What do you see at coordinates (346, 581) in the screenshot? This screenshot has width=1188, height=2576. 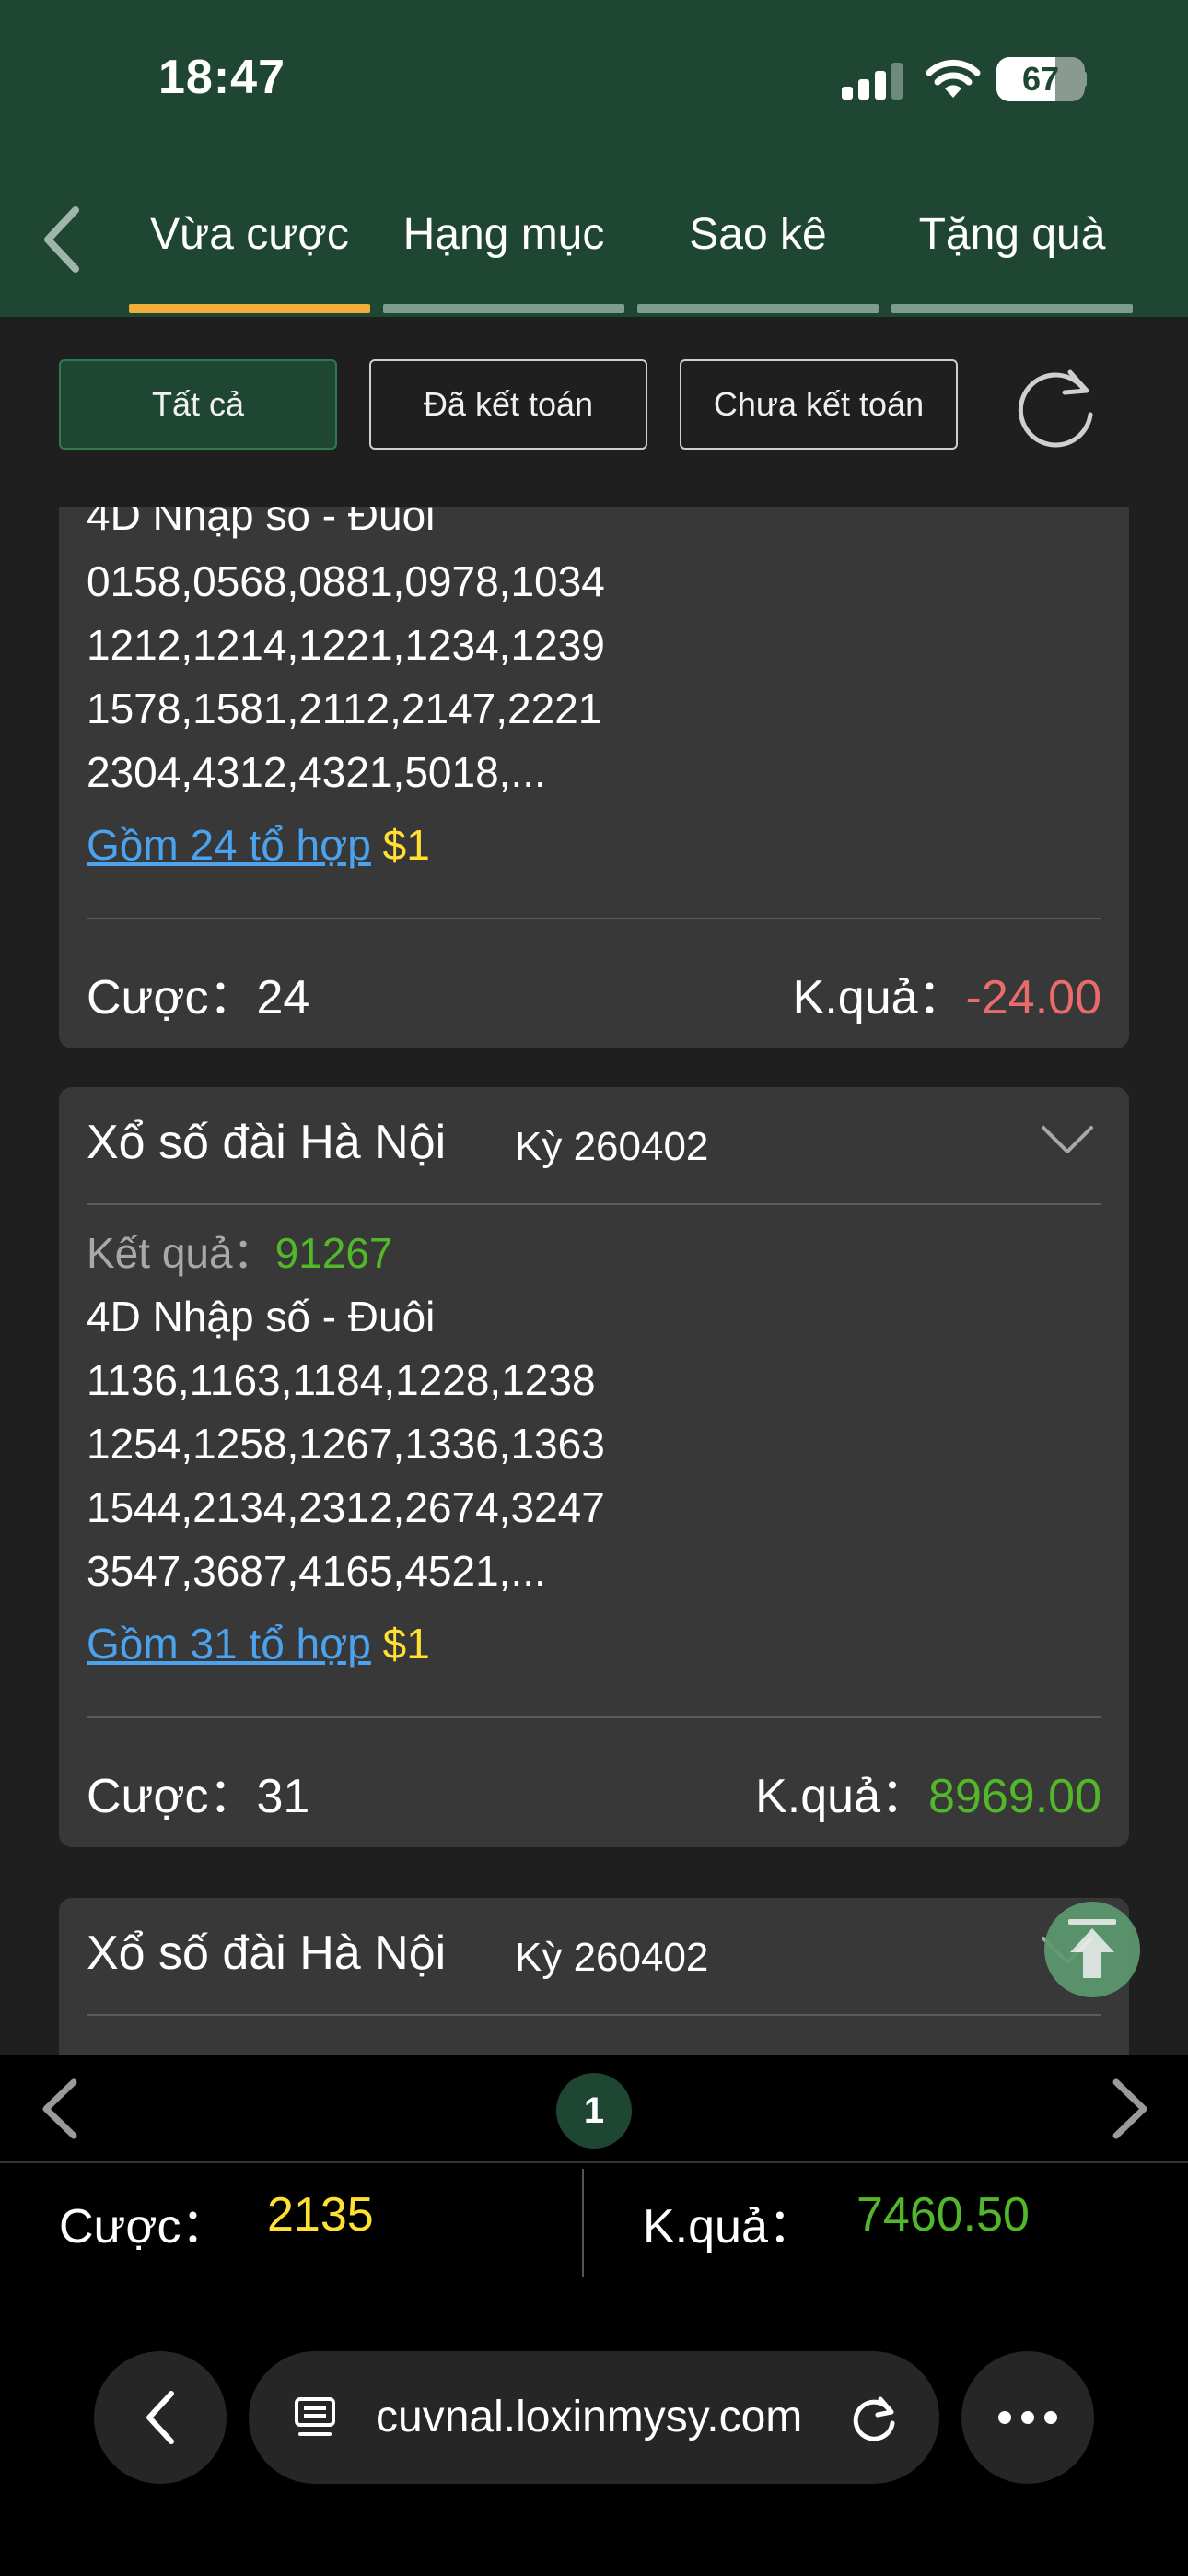 I see `bet-numbers-line: 0158,0568,0881,0978,1034` at bounding box center [346, 581].